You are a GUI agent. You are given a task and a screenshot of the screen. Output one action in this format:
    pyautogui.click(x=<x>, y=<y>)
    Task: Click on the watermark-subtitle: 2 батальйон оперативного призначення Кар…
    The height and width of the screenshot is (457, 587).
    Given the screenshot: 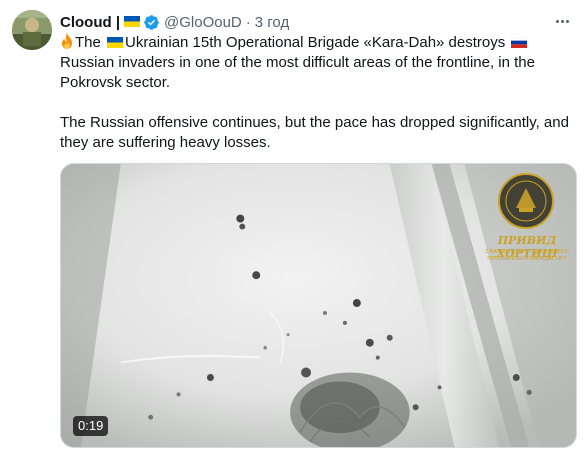 What is the action you would take?
    pyautogui.click(x=527, y=255)
    